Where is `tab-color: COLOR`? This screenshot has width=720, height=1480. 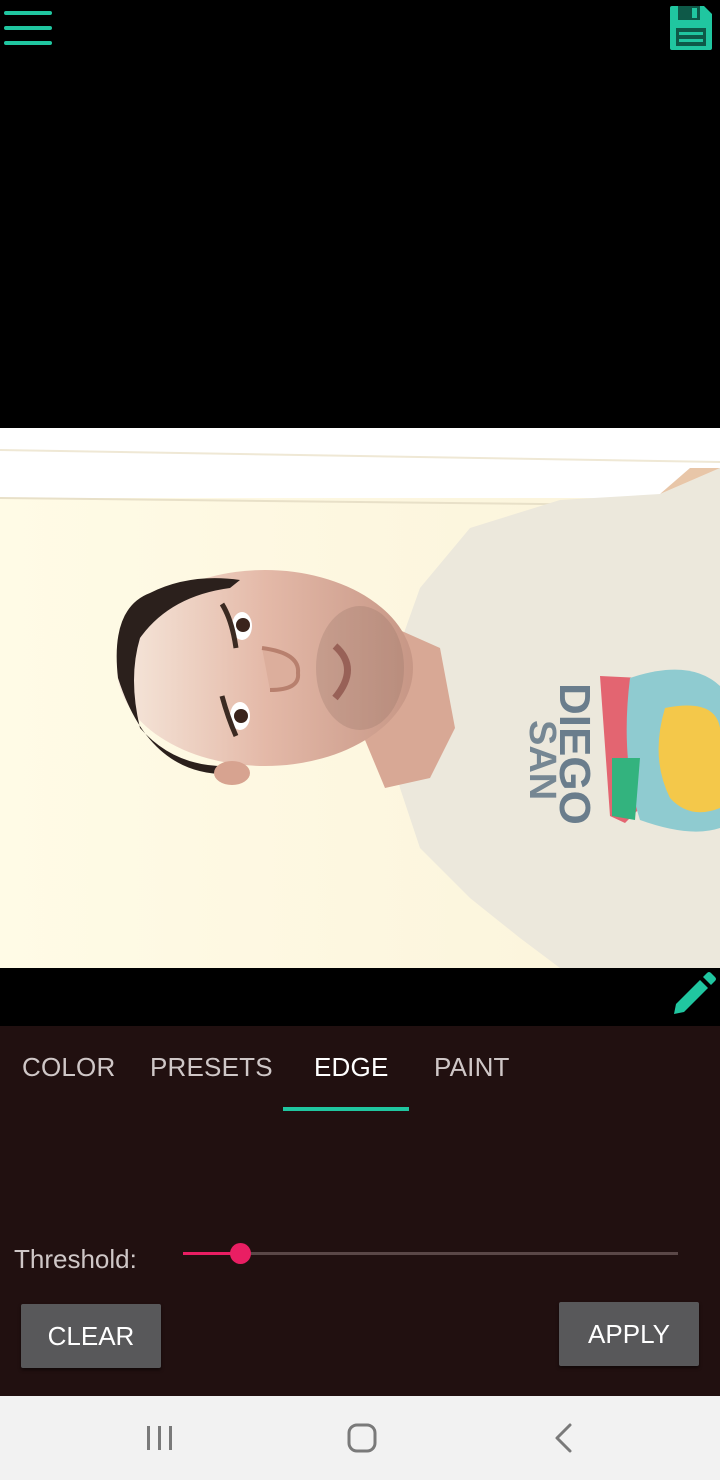 tab-color: COLOR is located at coordinates (68, 1070).